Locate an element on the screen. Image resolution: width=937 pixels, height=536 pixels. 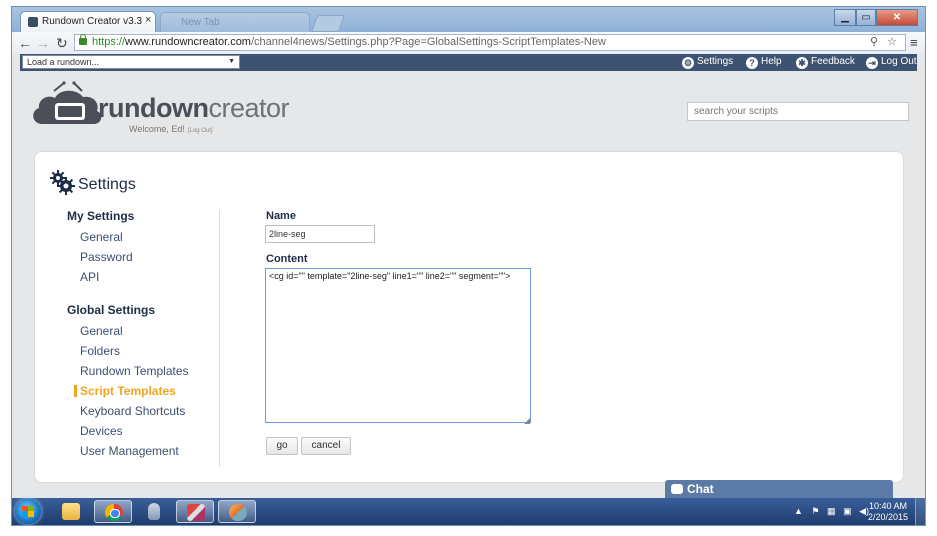
nav-feedback: ✱ Feedback is located at coordinates (825, 62).